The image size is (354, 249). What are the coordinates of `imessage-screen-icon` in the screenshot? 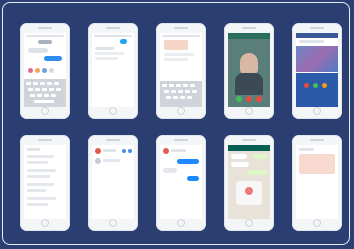 It's located at (45, 70).